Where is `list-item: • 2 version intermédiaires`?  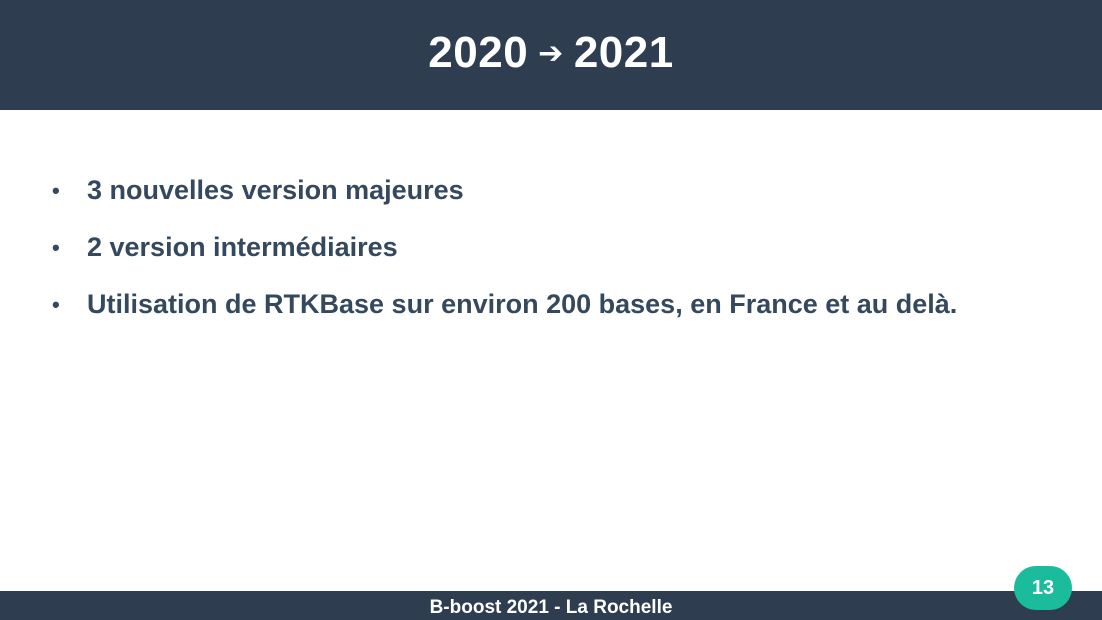 list-item: • 2 version intermédiaires is located at coordinates (504, 247).